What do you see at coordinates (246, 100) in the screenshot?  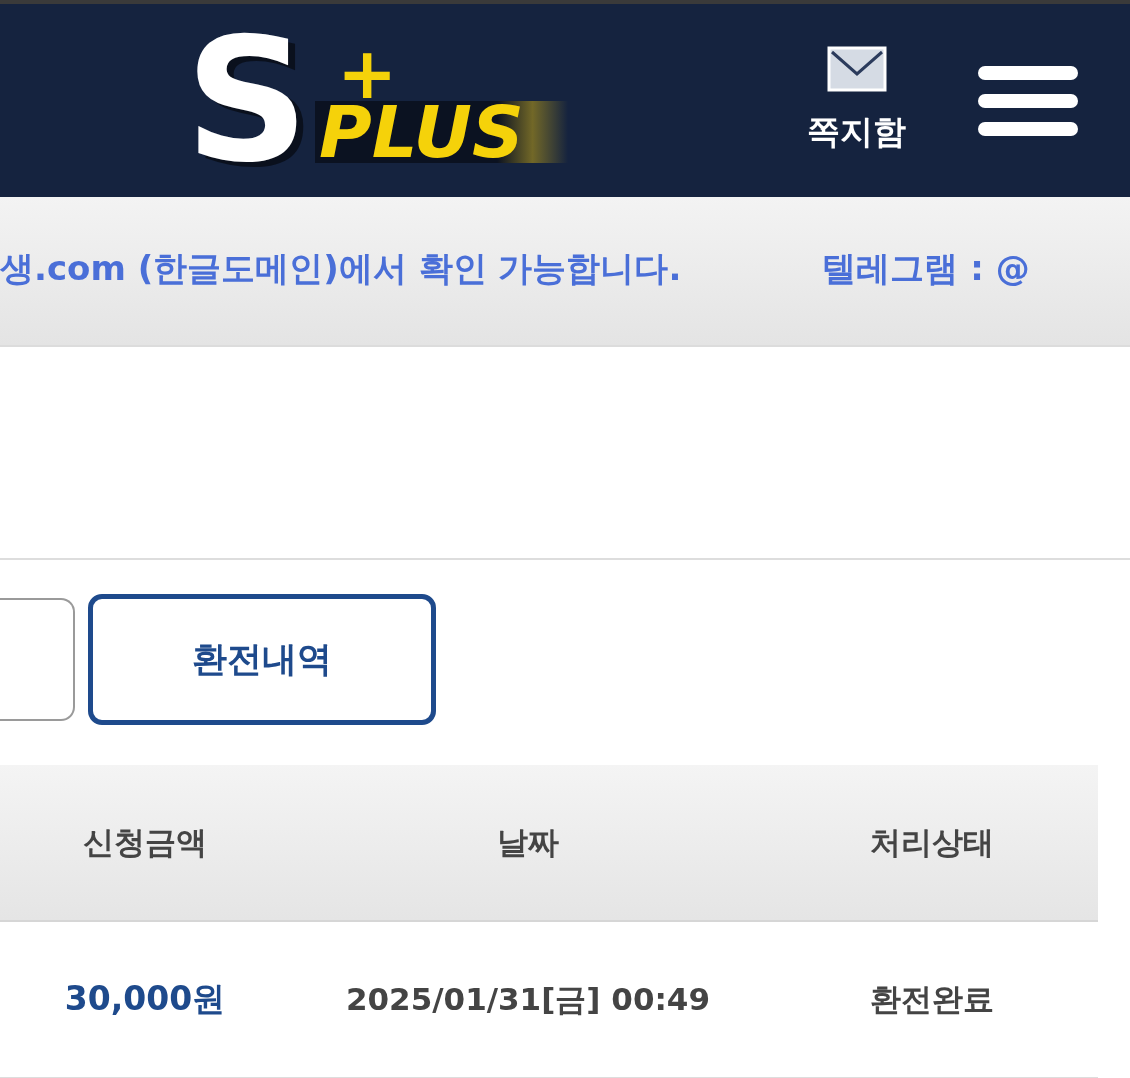 I see `logo-letter: S` at bounding box center [246, 100].